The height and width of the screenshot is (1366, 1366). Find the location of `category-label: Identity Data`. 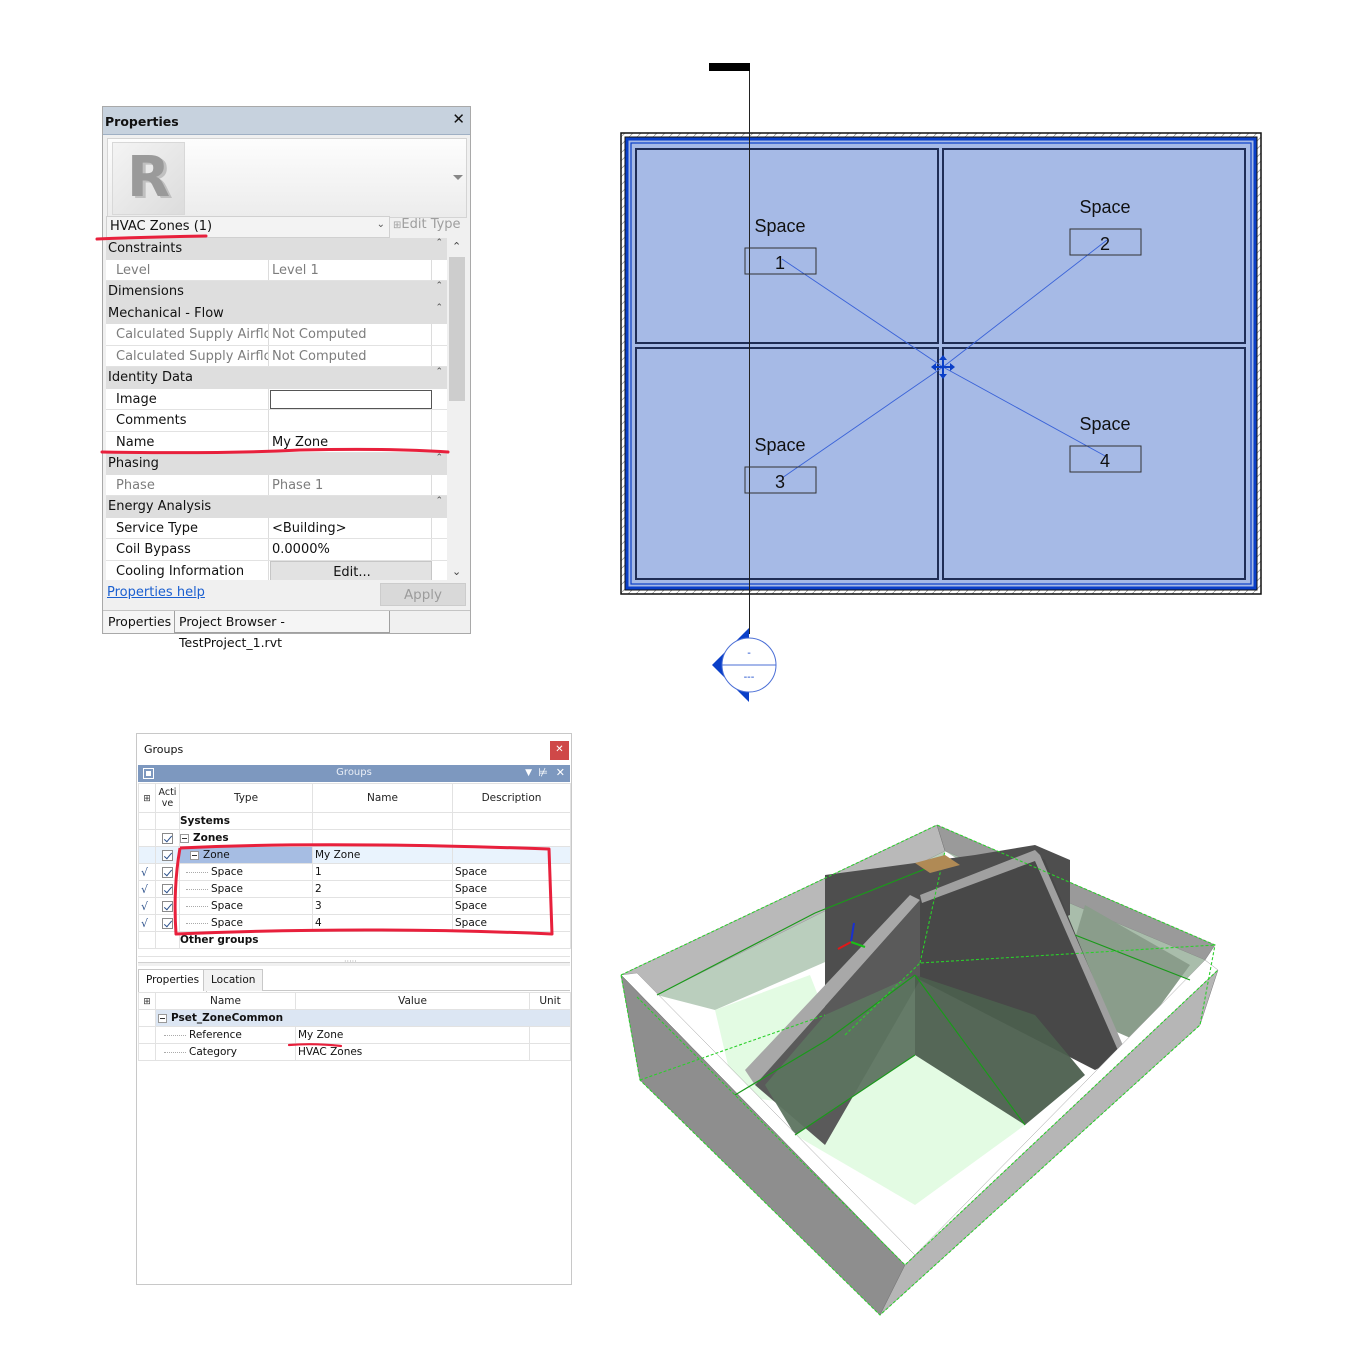

category-label: Identity Data is located at coordinates (150, 377).